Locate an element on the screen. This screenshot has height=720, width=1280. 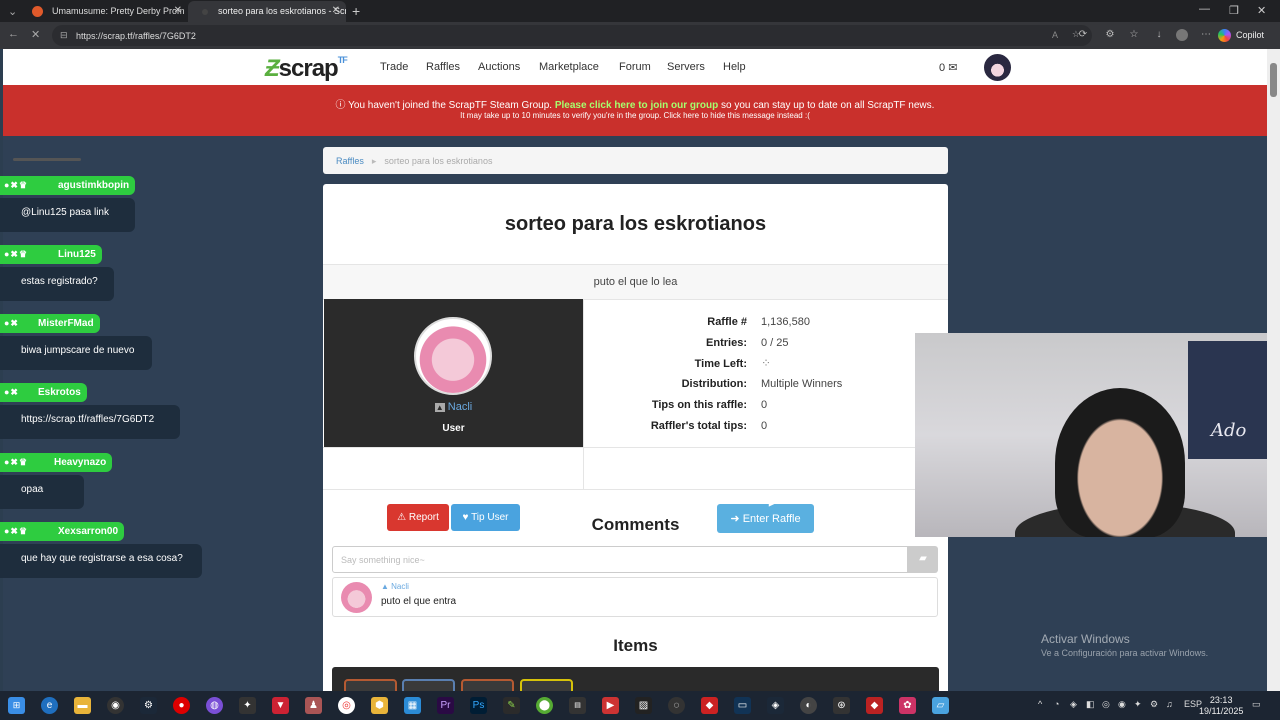
app-icon: ◍ is located at coordinates (214, 705).